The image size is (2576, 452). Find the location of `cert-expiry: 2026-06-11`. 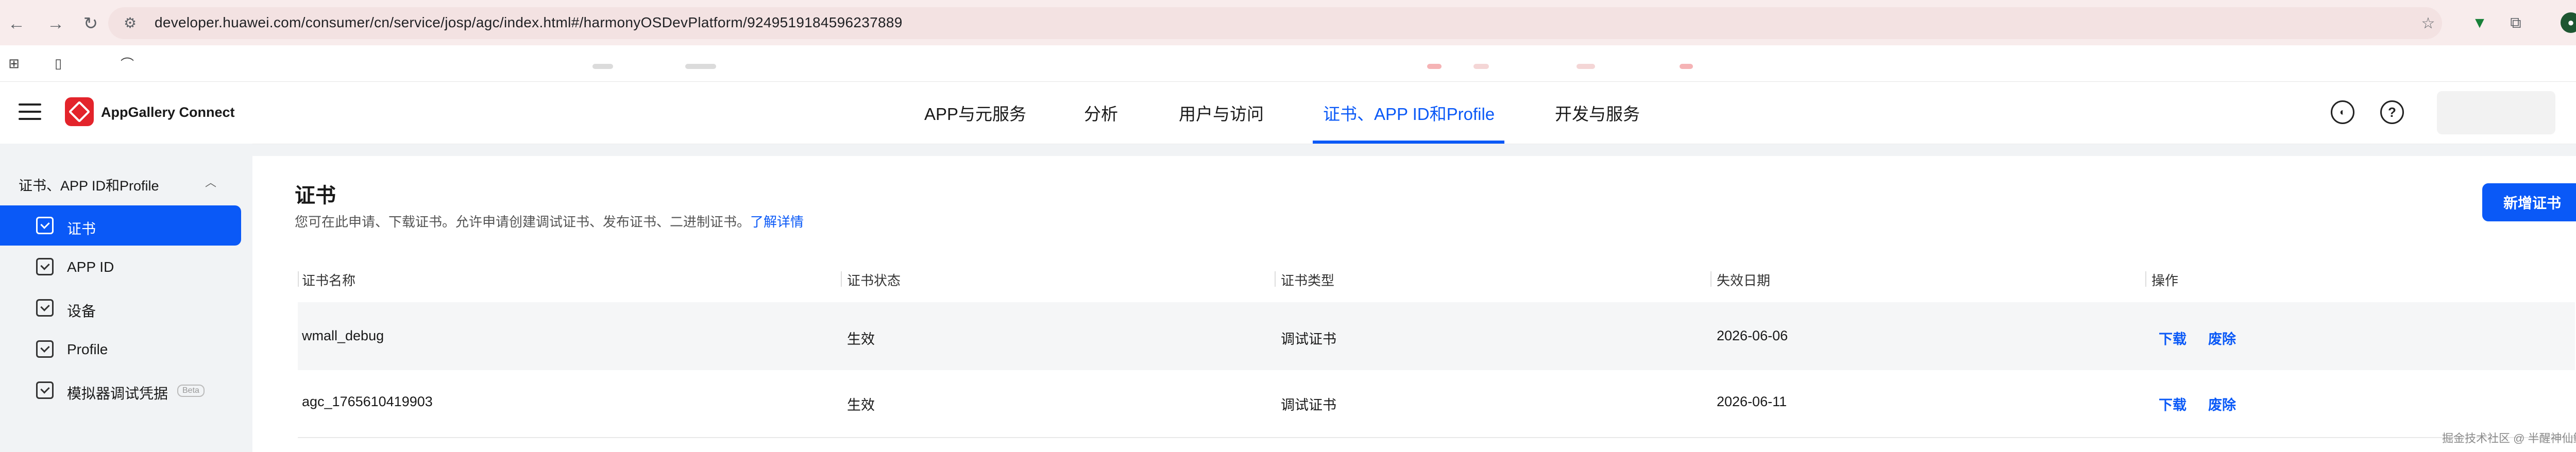

cert-expiry: 2026-06-11 is located at coordinates (1752, 402).